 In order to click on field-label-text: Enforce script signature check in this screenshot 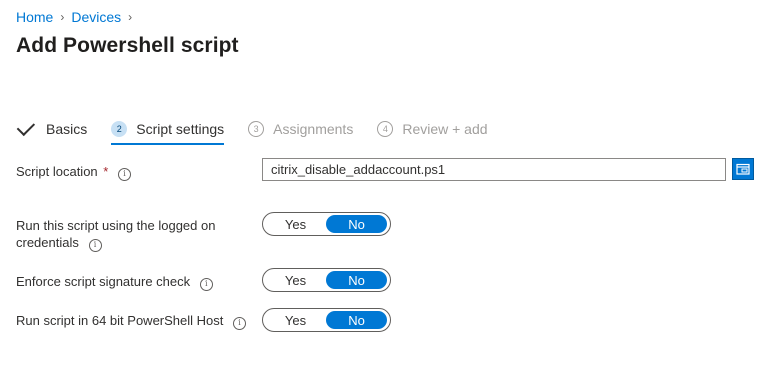, I will do `click(103, 281)`.